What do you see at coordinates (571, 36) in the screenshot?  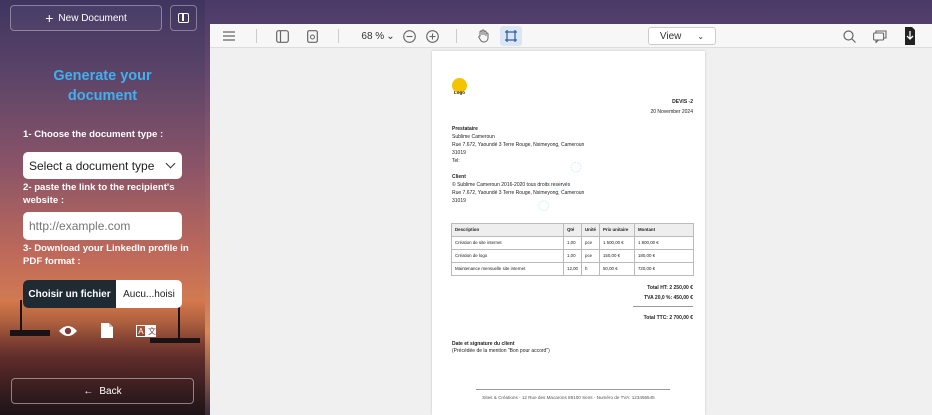 I see `viewer-toolbar: 68 % ⌄ View ⌄` at bounding box center [571, 36].